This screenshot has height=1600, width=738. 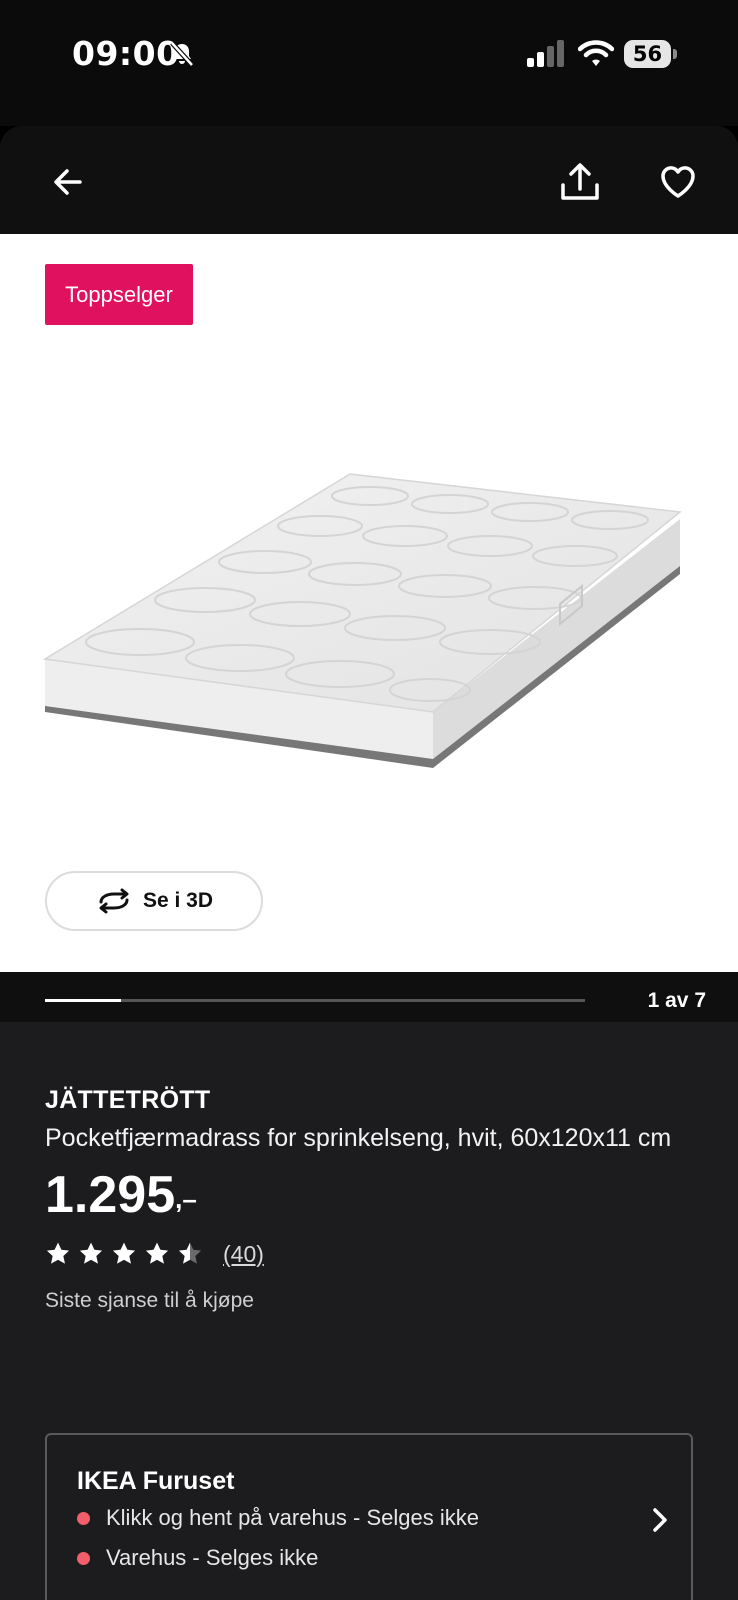 I want to click on view-in-3d-button: Se i 3D, so click(x=154, y=901).